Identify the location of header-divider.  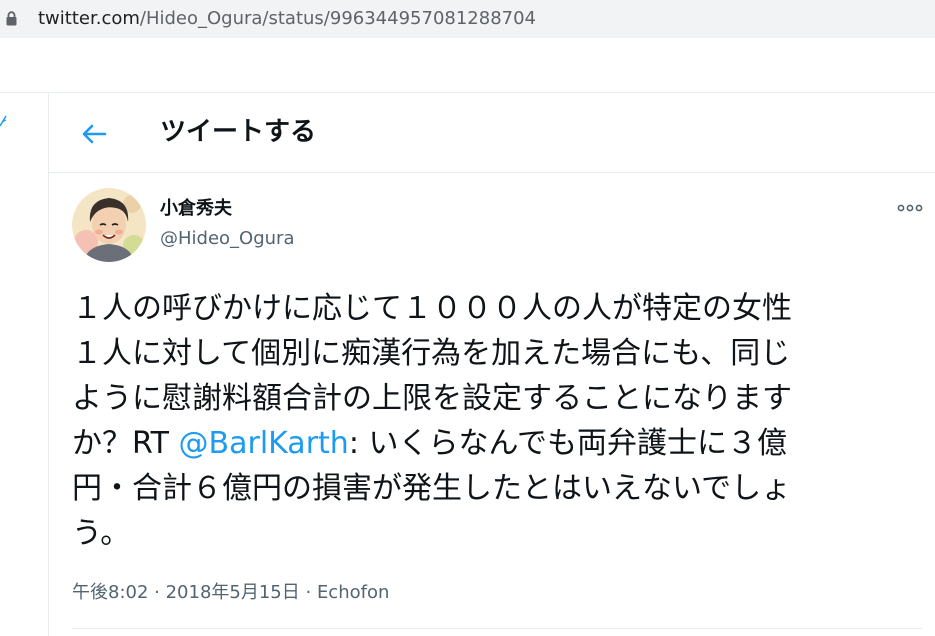
(492, 172).